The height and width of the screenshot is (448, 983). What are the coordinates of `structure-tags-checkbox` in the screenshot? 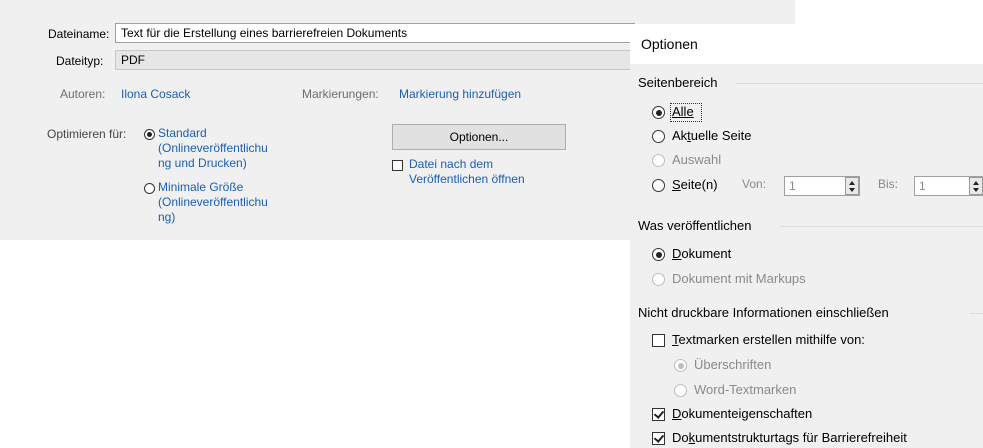 It's located at (658, 438).